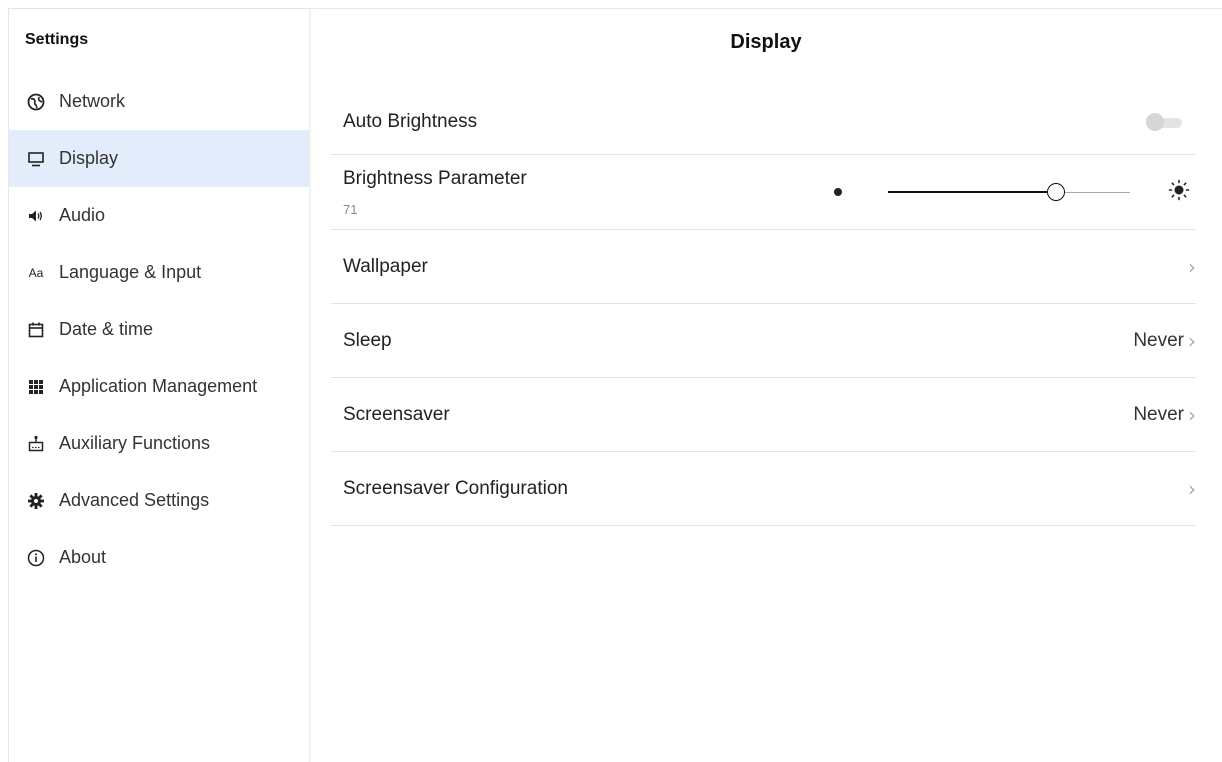  I want to click on auto-brightness-toggle, so click(1164, 121).